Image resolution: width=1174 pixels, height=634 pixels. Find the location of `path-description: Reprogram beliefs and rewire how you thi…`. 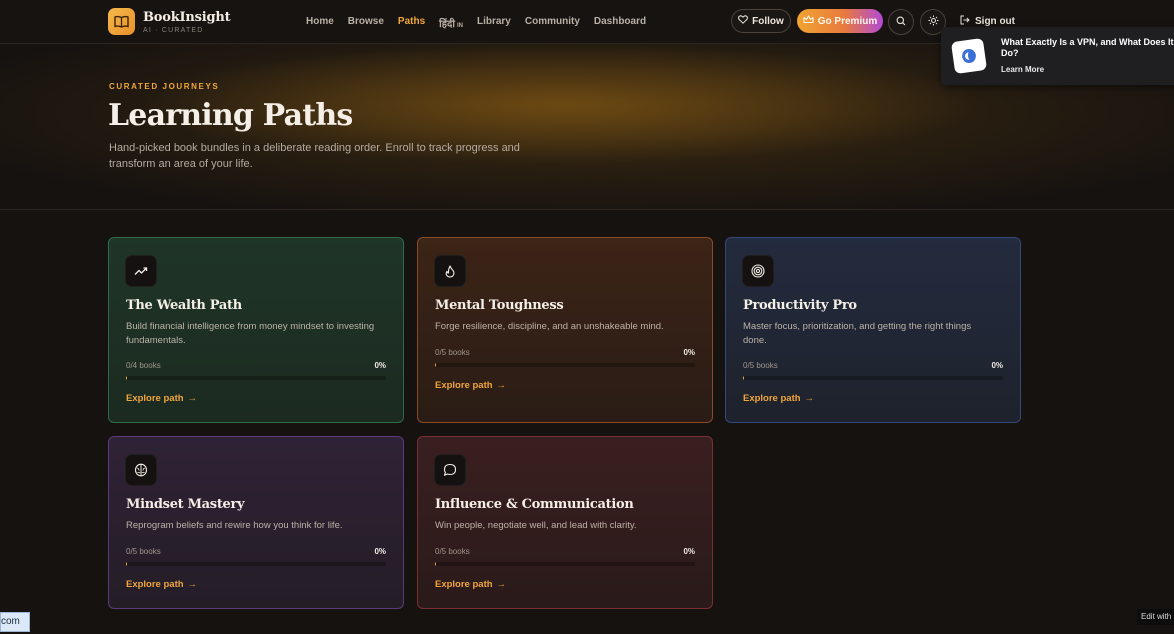

path-description: Reprogram beliefs and rewire how you thi… is located at coordinates (234, 525).